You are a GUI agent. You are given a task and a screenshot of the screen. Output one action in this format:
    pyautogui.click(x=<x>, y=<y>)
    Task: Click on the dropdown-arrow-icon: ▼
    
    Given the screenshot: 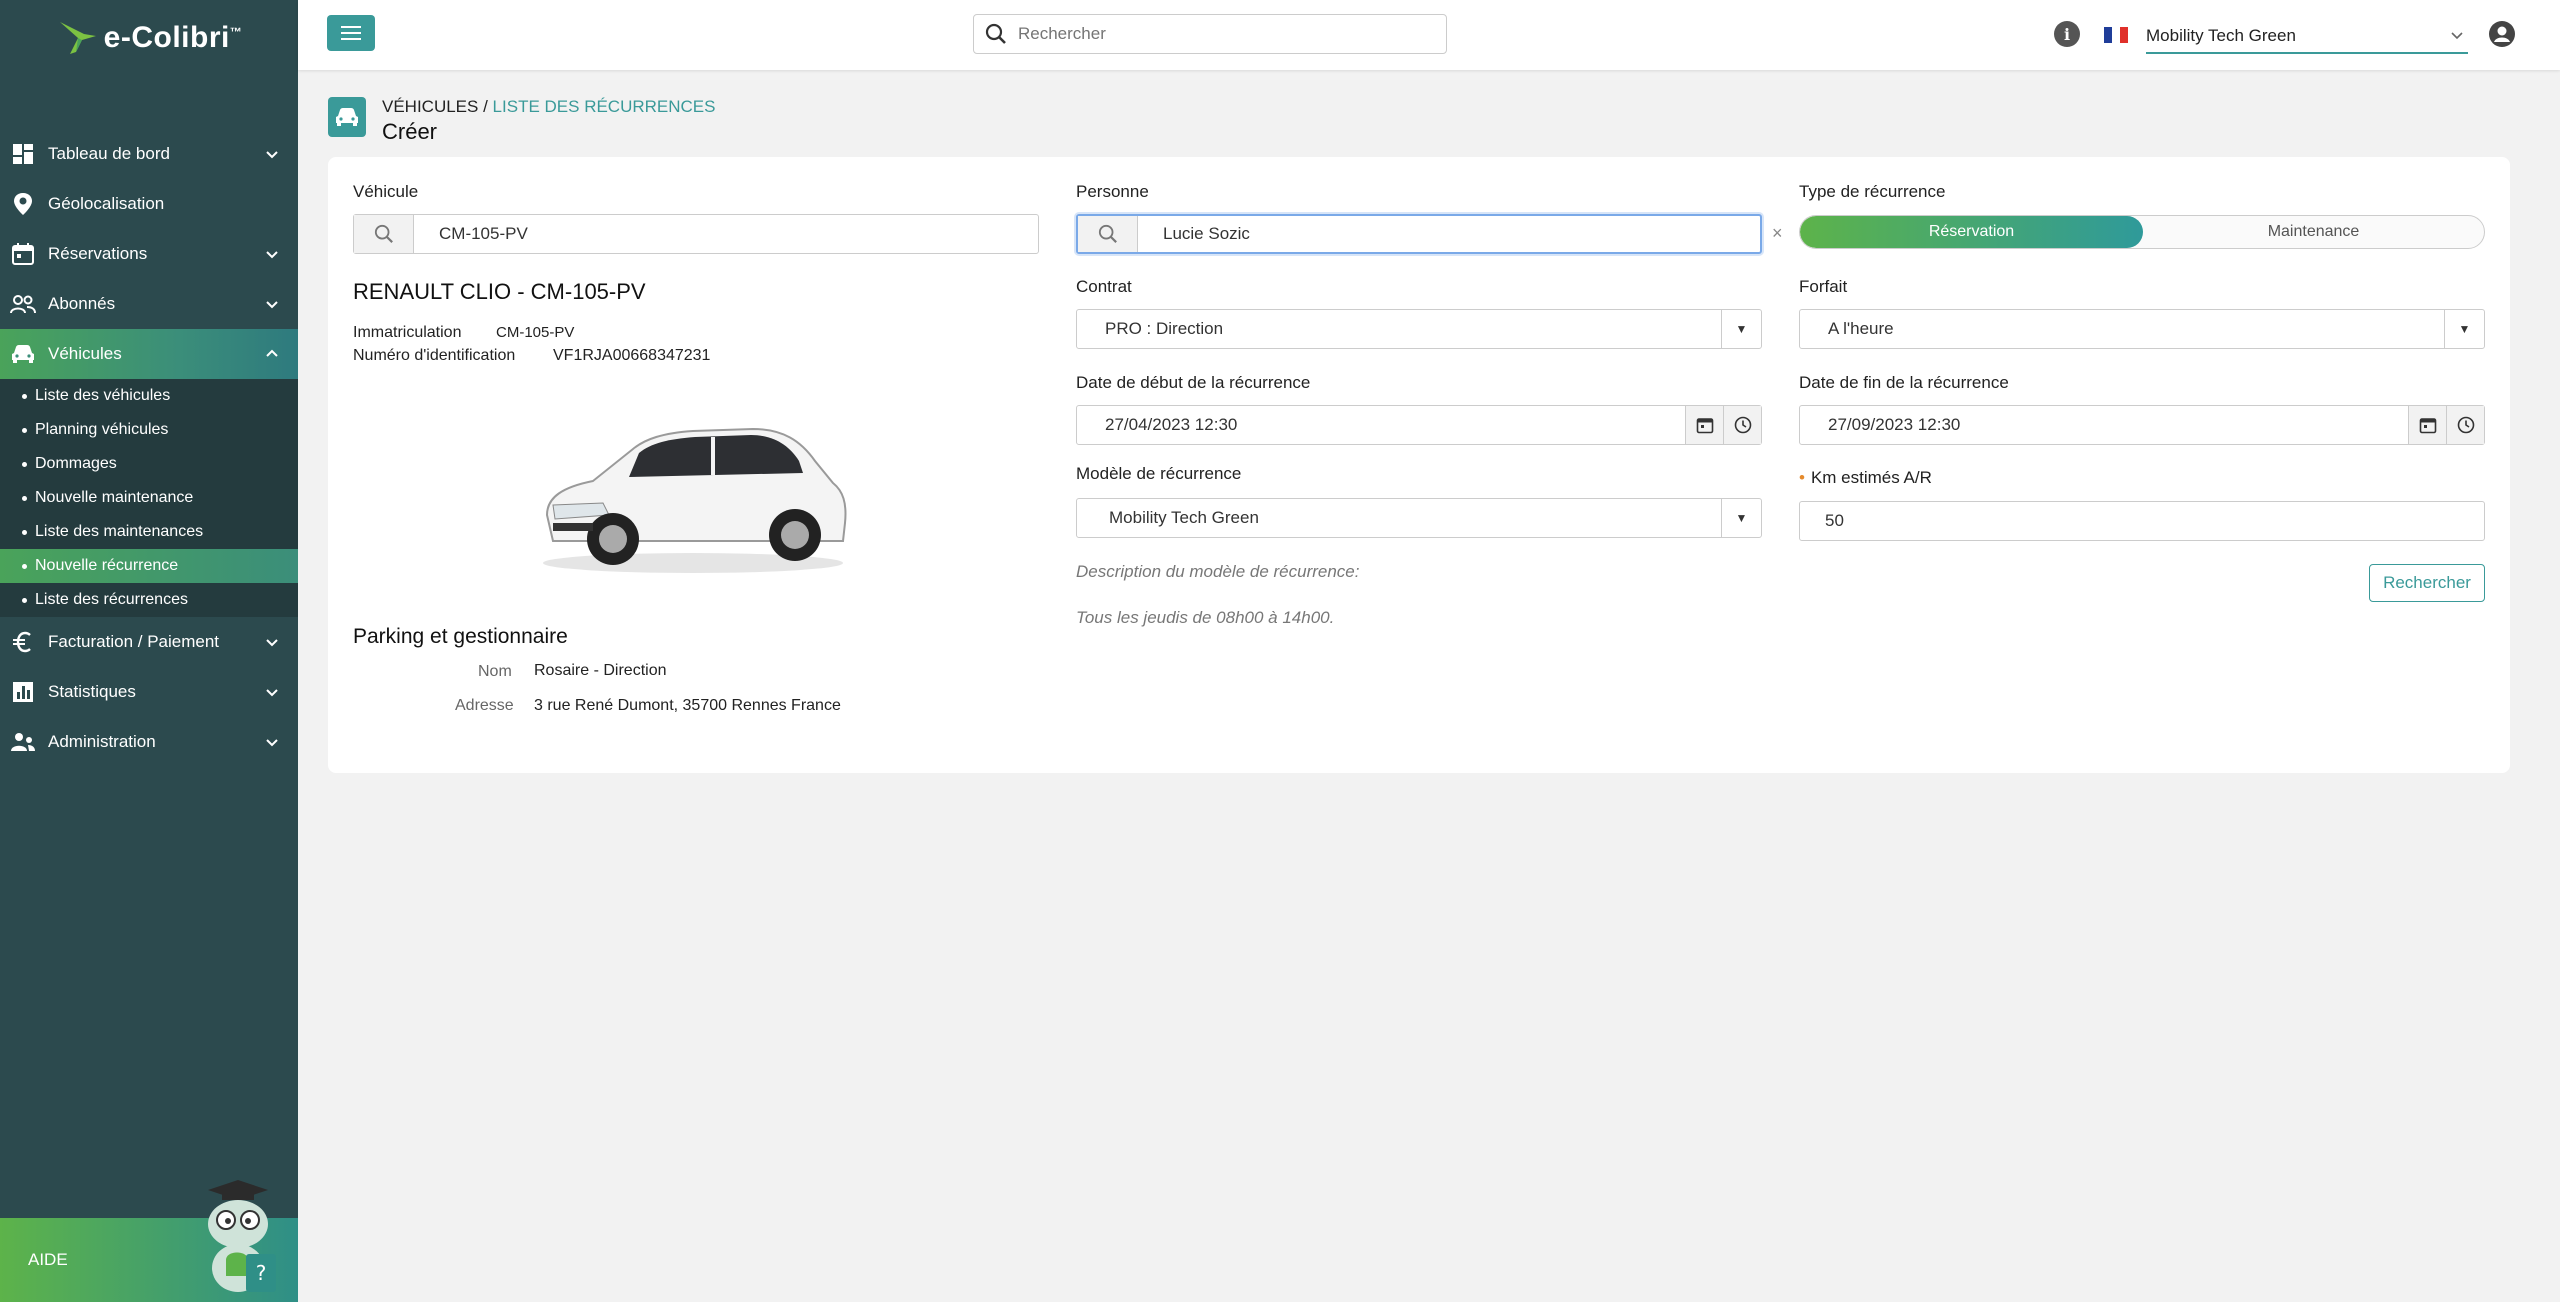 What is the action you would take?
    pyautogui.click(x=2464, y=329)
    